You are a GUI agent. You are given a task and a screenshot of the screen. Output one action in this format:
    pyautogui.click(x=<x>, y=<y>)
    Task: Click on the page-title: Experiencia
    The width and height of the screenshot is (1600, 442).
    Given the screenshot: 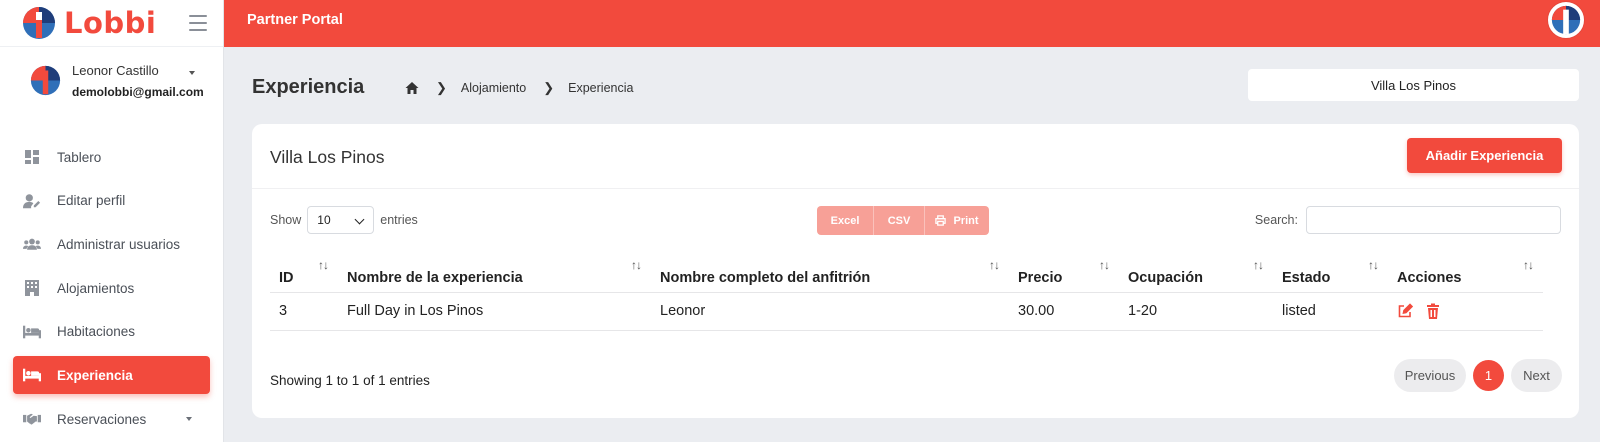 What is the action you would take?
    pyautogui.click(x=308, y=87)
    